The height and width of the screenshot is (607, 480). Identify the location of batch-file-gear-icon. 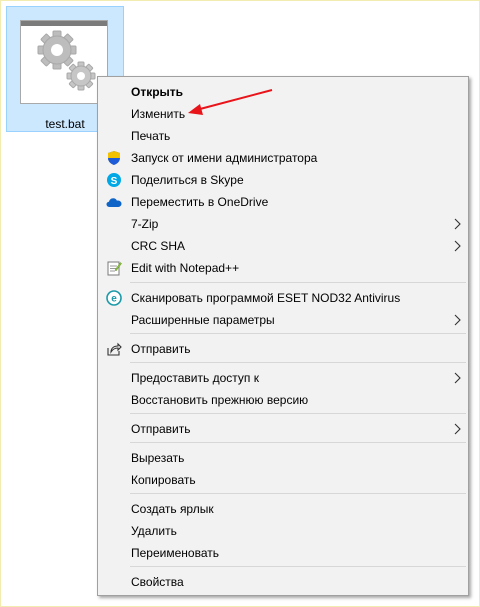
(64, 62).